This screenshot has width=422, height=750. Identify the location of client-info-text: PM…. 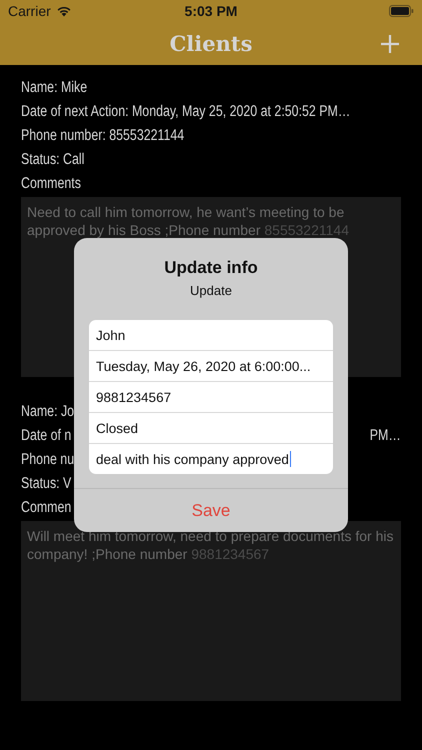
(385, 436).